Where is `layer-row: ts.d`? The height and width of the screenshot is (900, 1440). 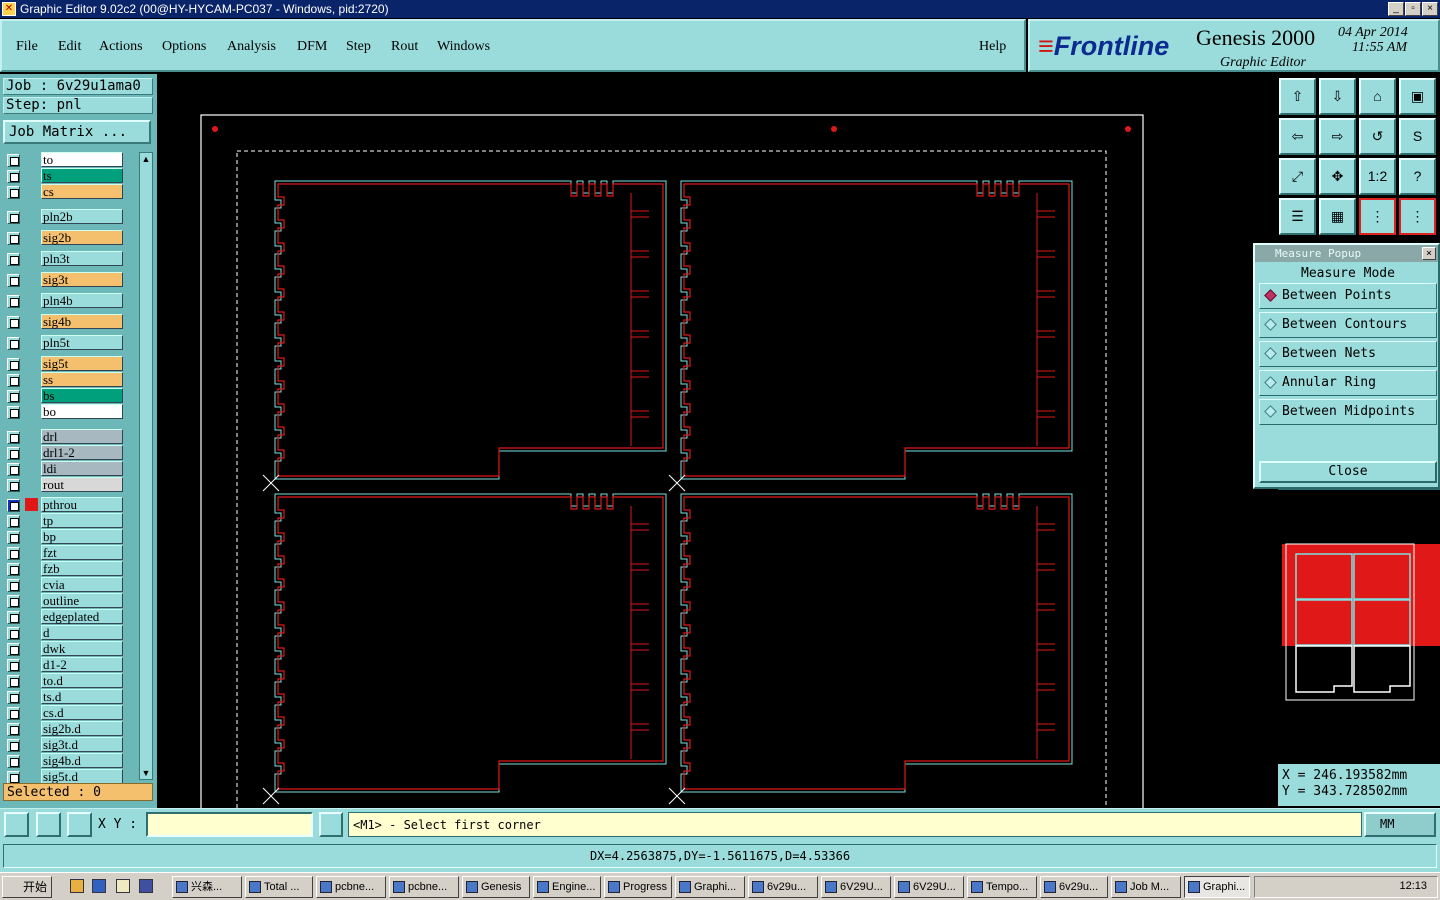 layer-row: ts.d is located at coordinates (70, 697).